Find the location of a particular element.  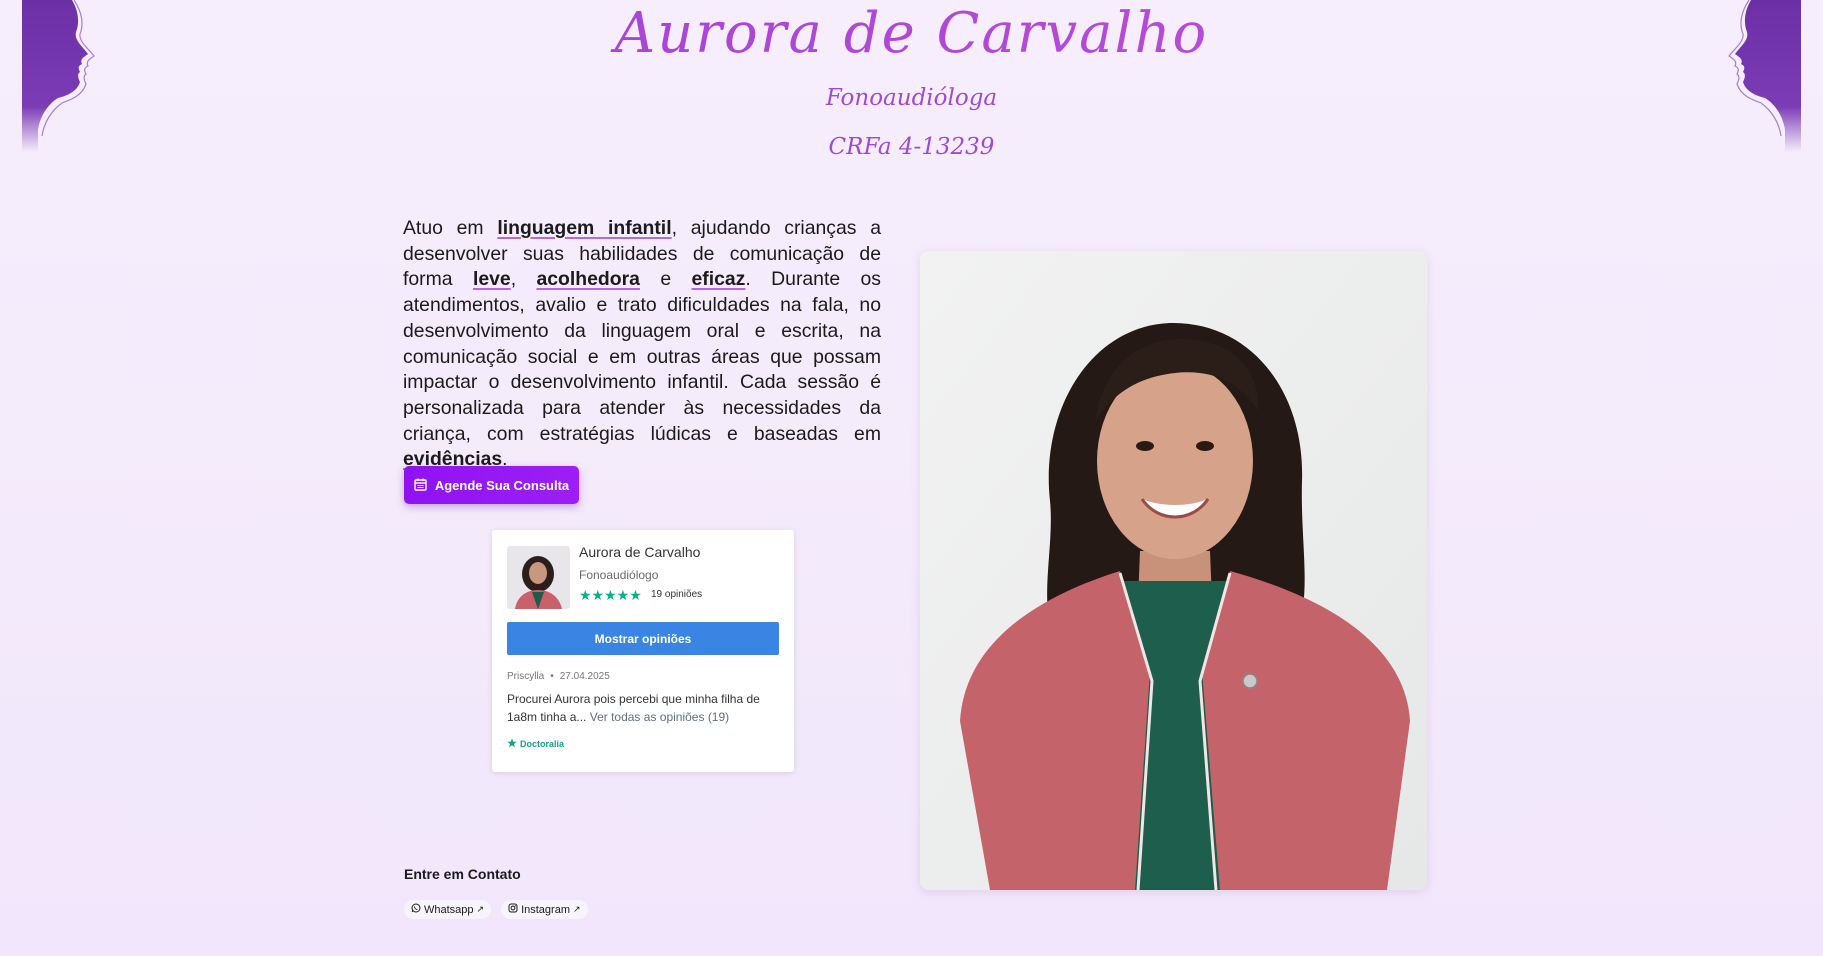

bio-text: , is located at coordinates (523, 279).